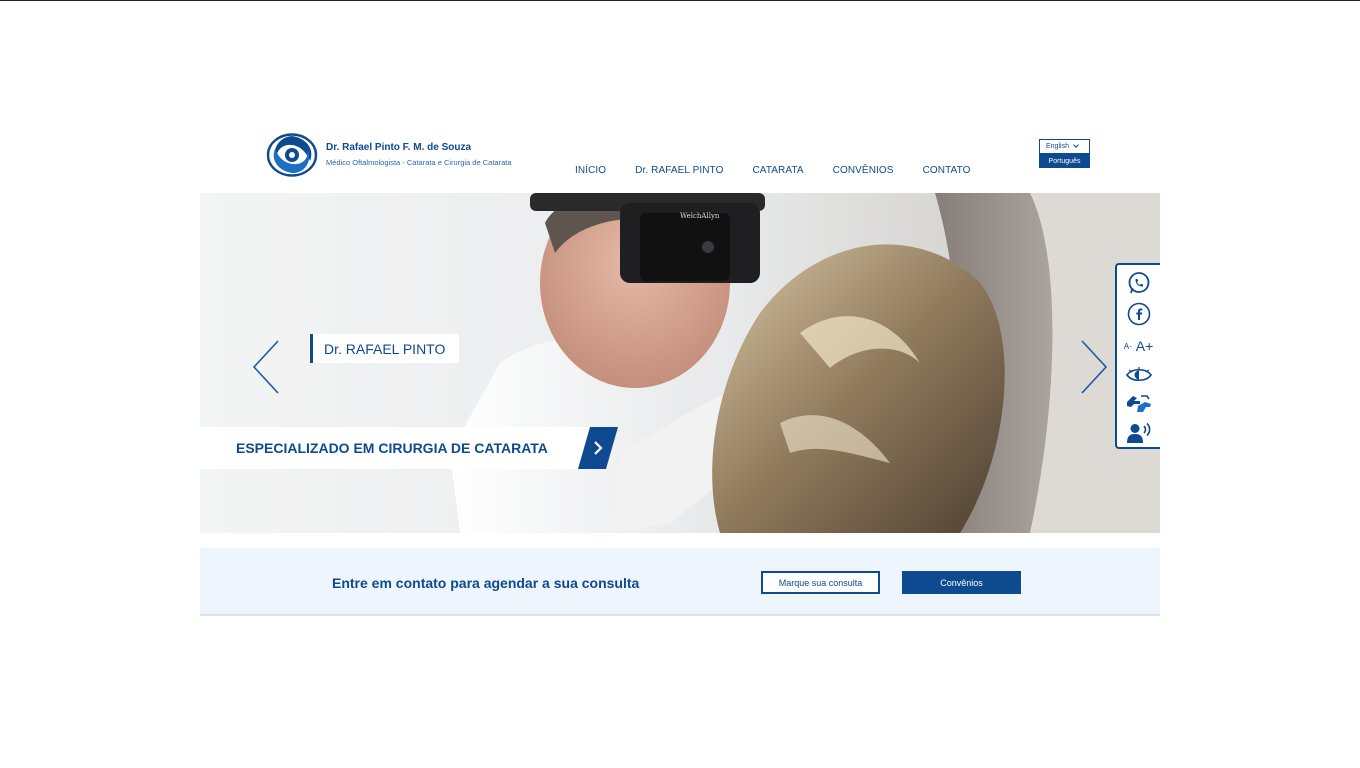 Image resolution: width=1360 pixels, height=768 pixels. I want to click on language-selector: English Português, so click(1064, 153).